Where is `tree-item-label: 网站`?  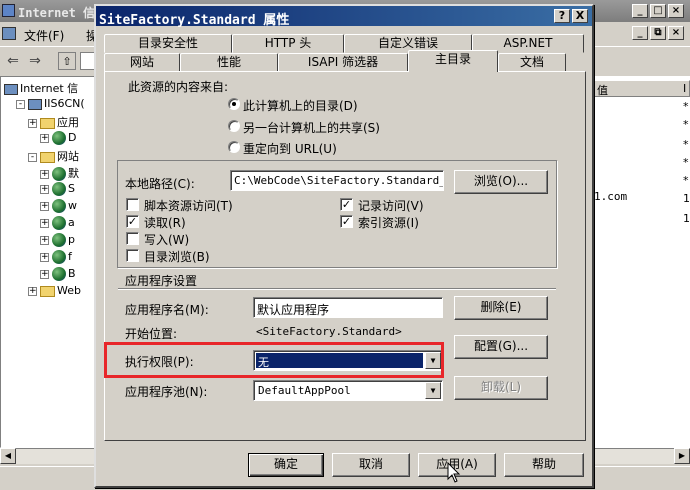 tree-item-label: 网站 is located at coordinates (68, 156).